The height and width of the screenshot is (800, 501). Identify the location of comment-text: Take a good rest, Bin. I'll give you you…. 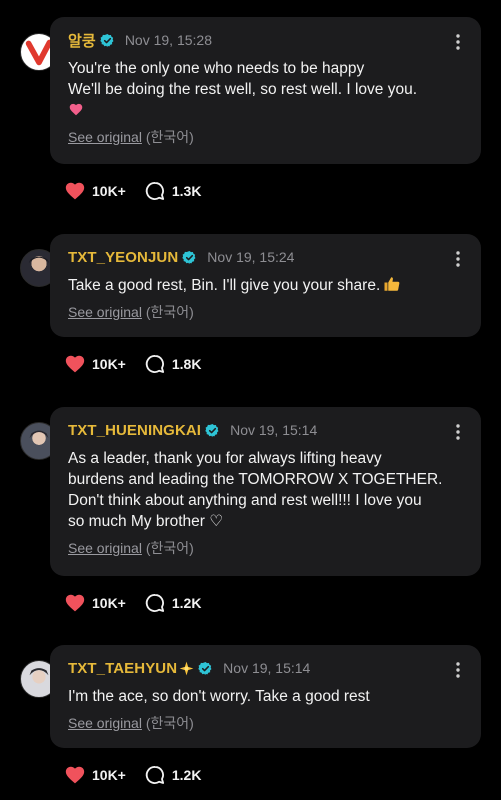
(265, 285).